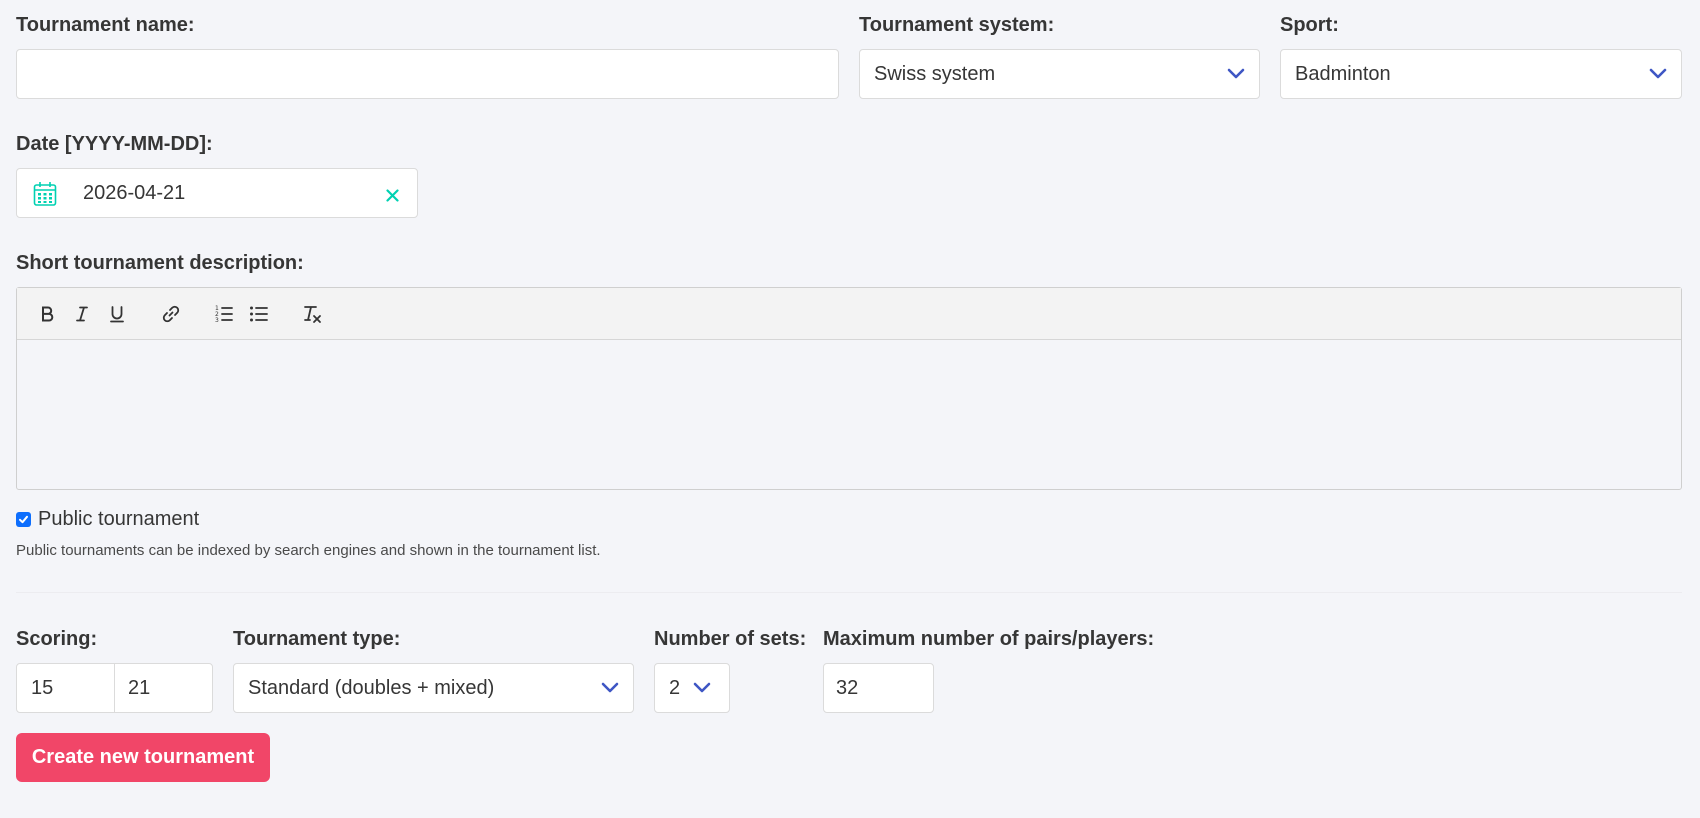  Describe the element at coordinates (45, 194) in the screenshot. I see `calendar-icon` at that location.